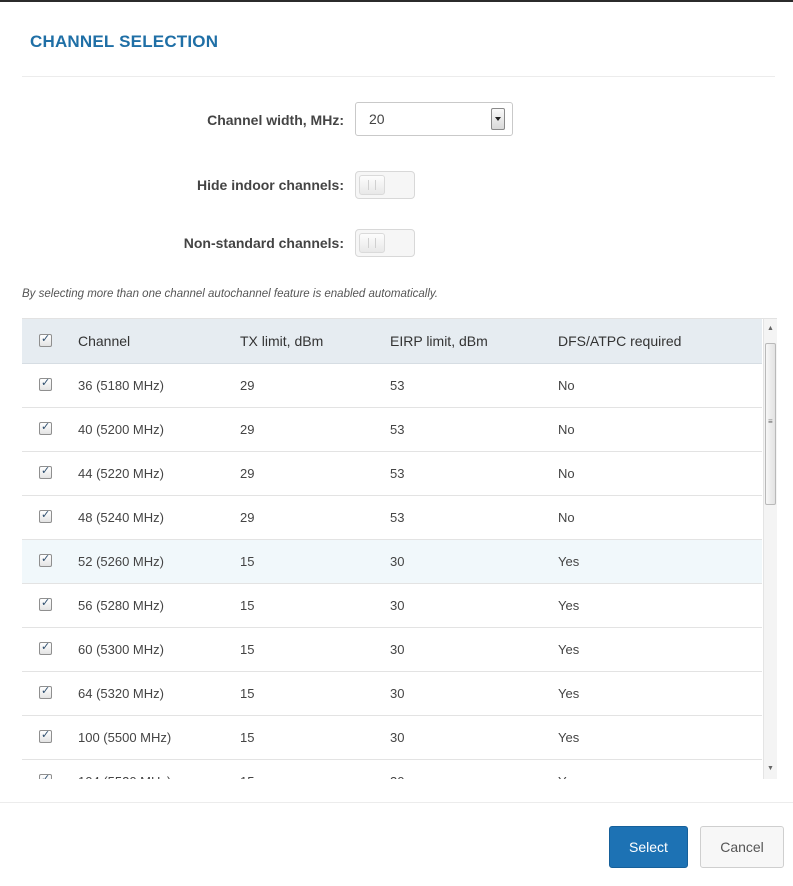 Image resolution: width=793 pixels, height=886 pixels. What do you see at coordinates (45, 339) in the screenshot?
I see `select-all-checkbox` at bounding box center [45, 339].